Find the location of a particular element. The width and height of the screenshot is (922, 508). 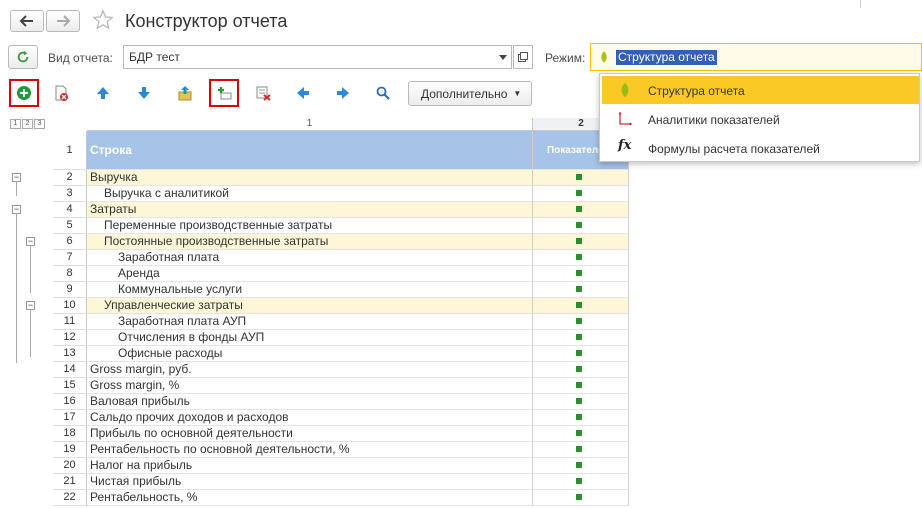

menu-item-indicator-formulas: fx Формулы расчета показателей is located at coordinates (760, 148).